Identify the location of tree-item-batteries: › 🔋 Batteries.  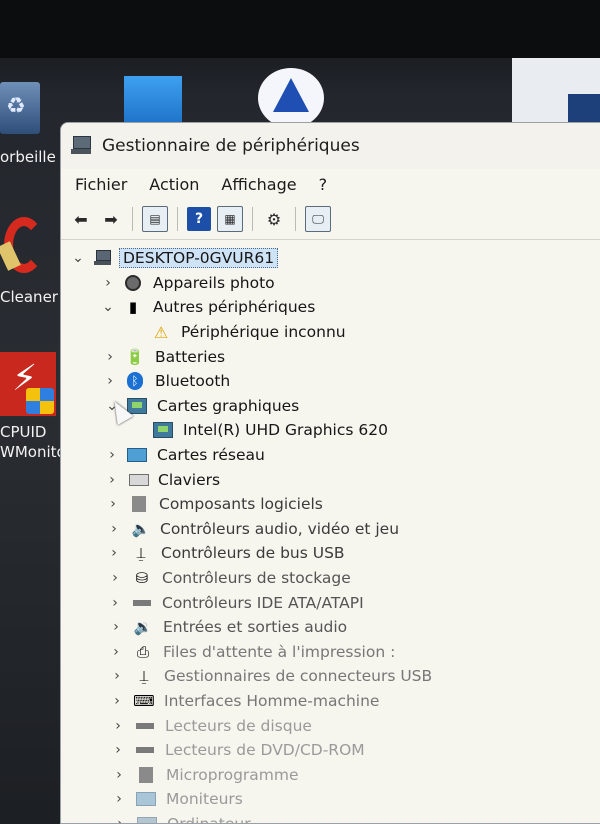
(330, 356).